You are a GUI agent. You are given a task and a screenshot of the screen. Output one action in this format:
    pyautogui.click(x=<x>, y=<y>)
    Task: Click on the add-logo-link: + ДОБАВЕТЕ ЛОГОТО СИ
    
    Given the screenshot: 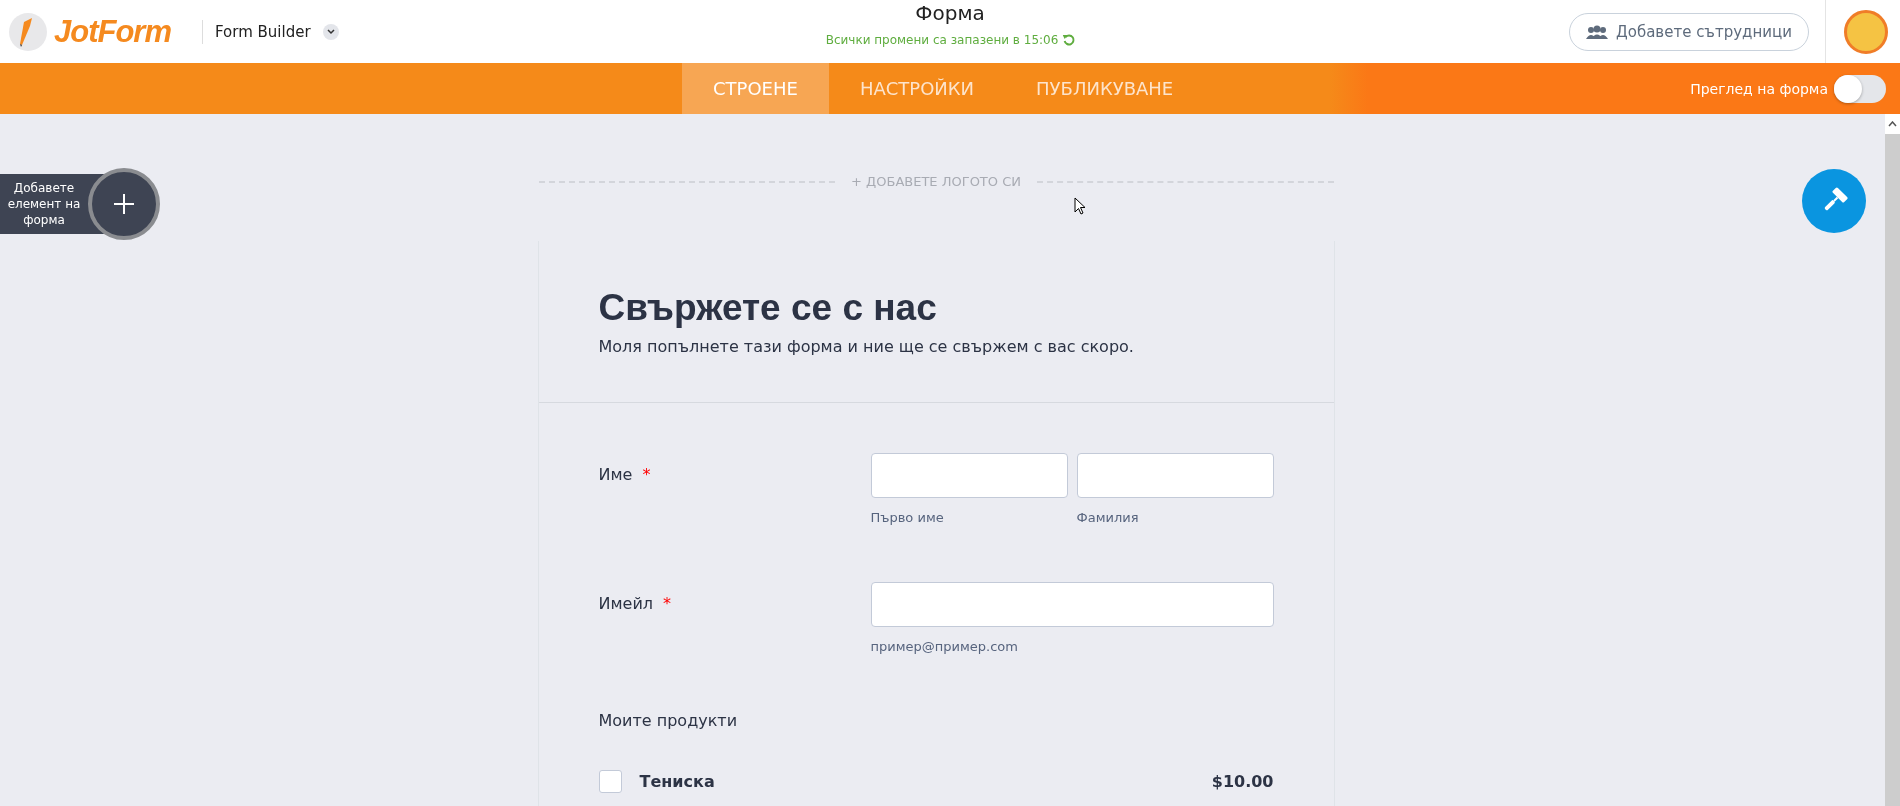 What is the action you would take?
    pyautogui.click(x=936, y=181)
    